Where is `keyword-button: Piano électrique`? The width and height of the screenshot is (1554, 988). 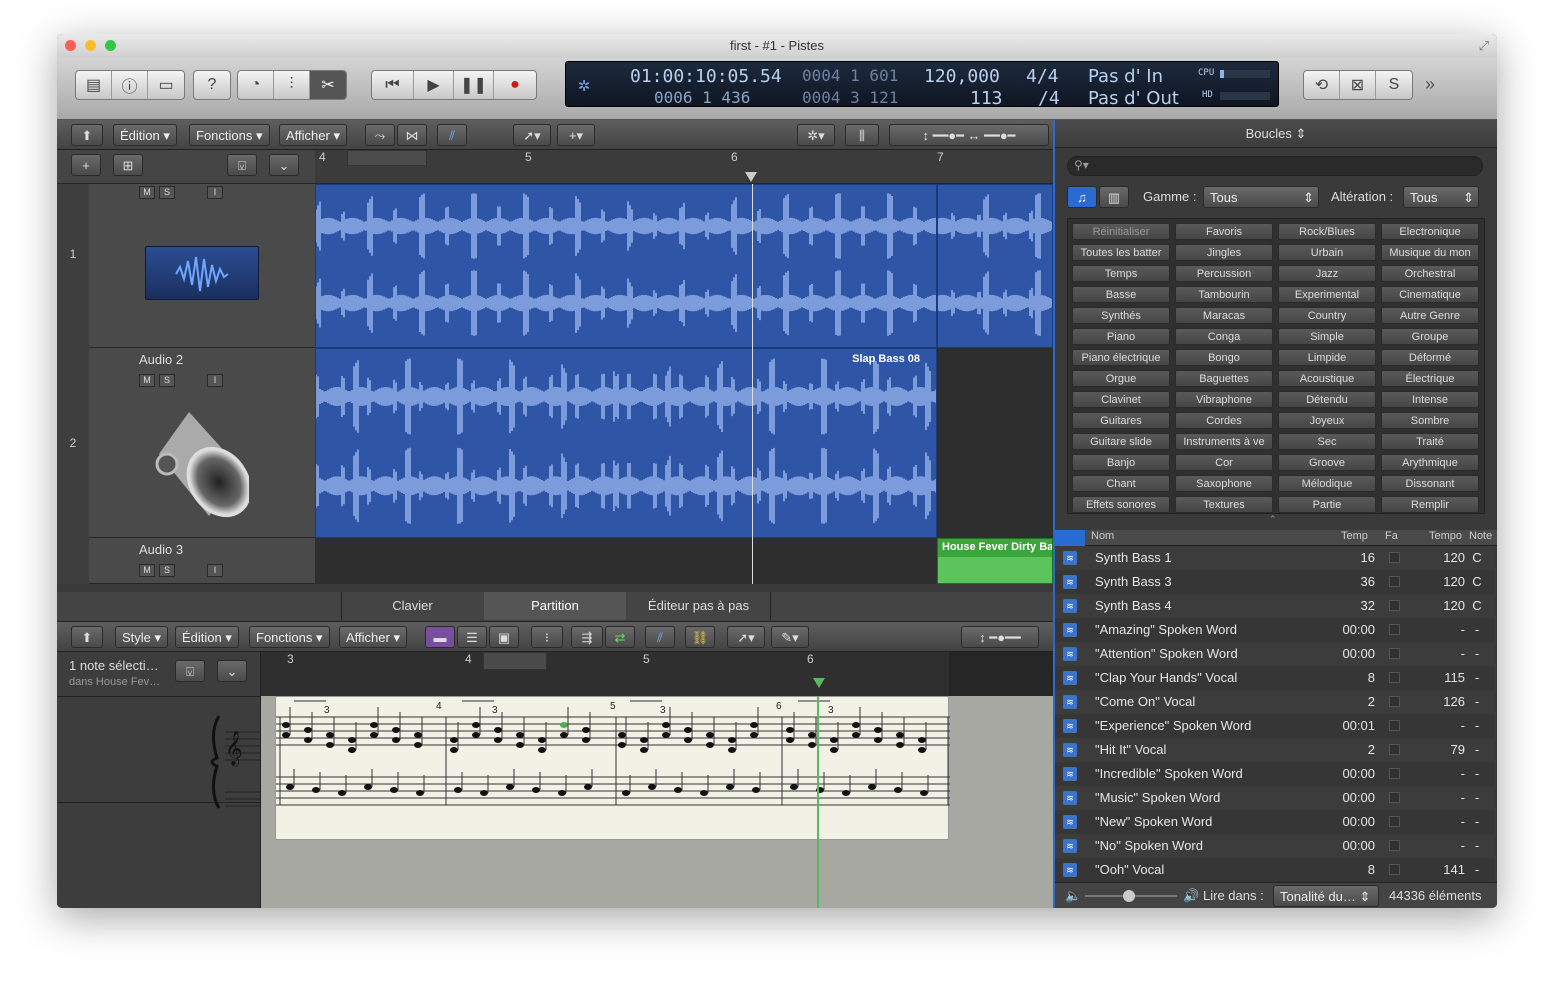 keyword-button: Piano électrique is located at coordinates (1121, 357).